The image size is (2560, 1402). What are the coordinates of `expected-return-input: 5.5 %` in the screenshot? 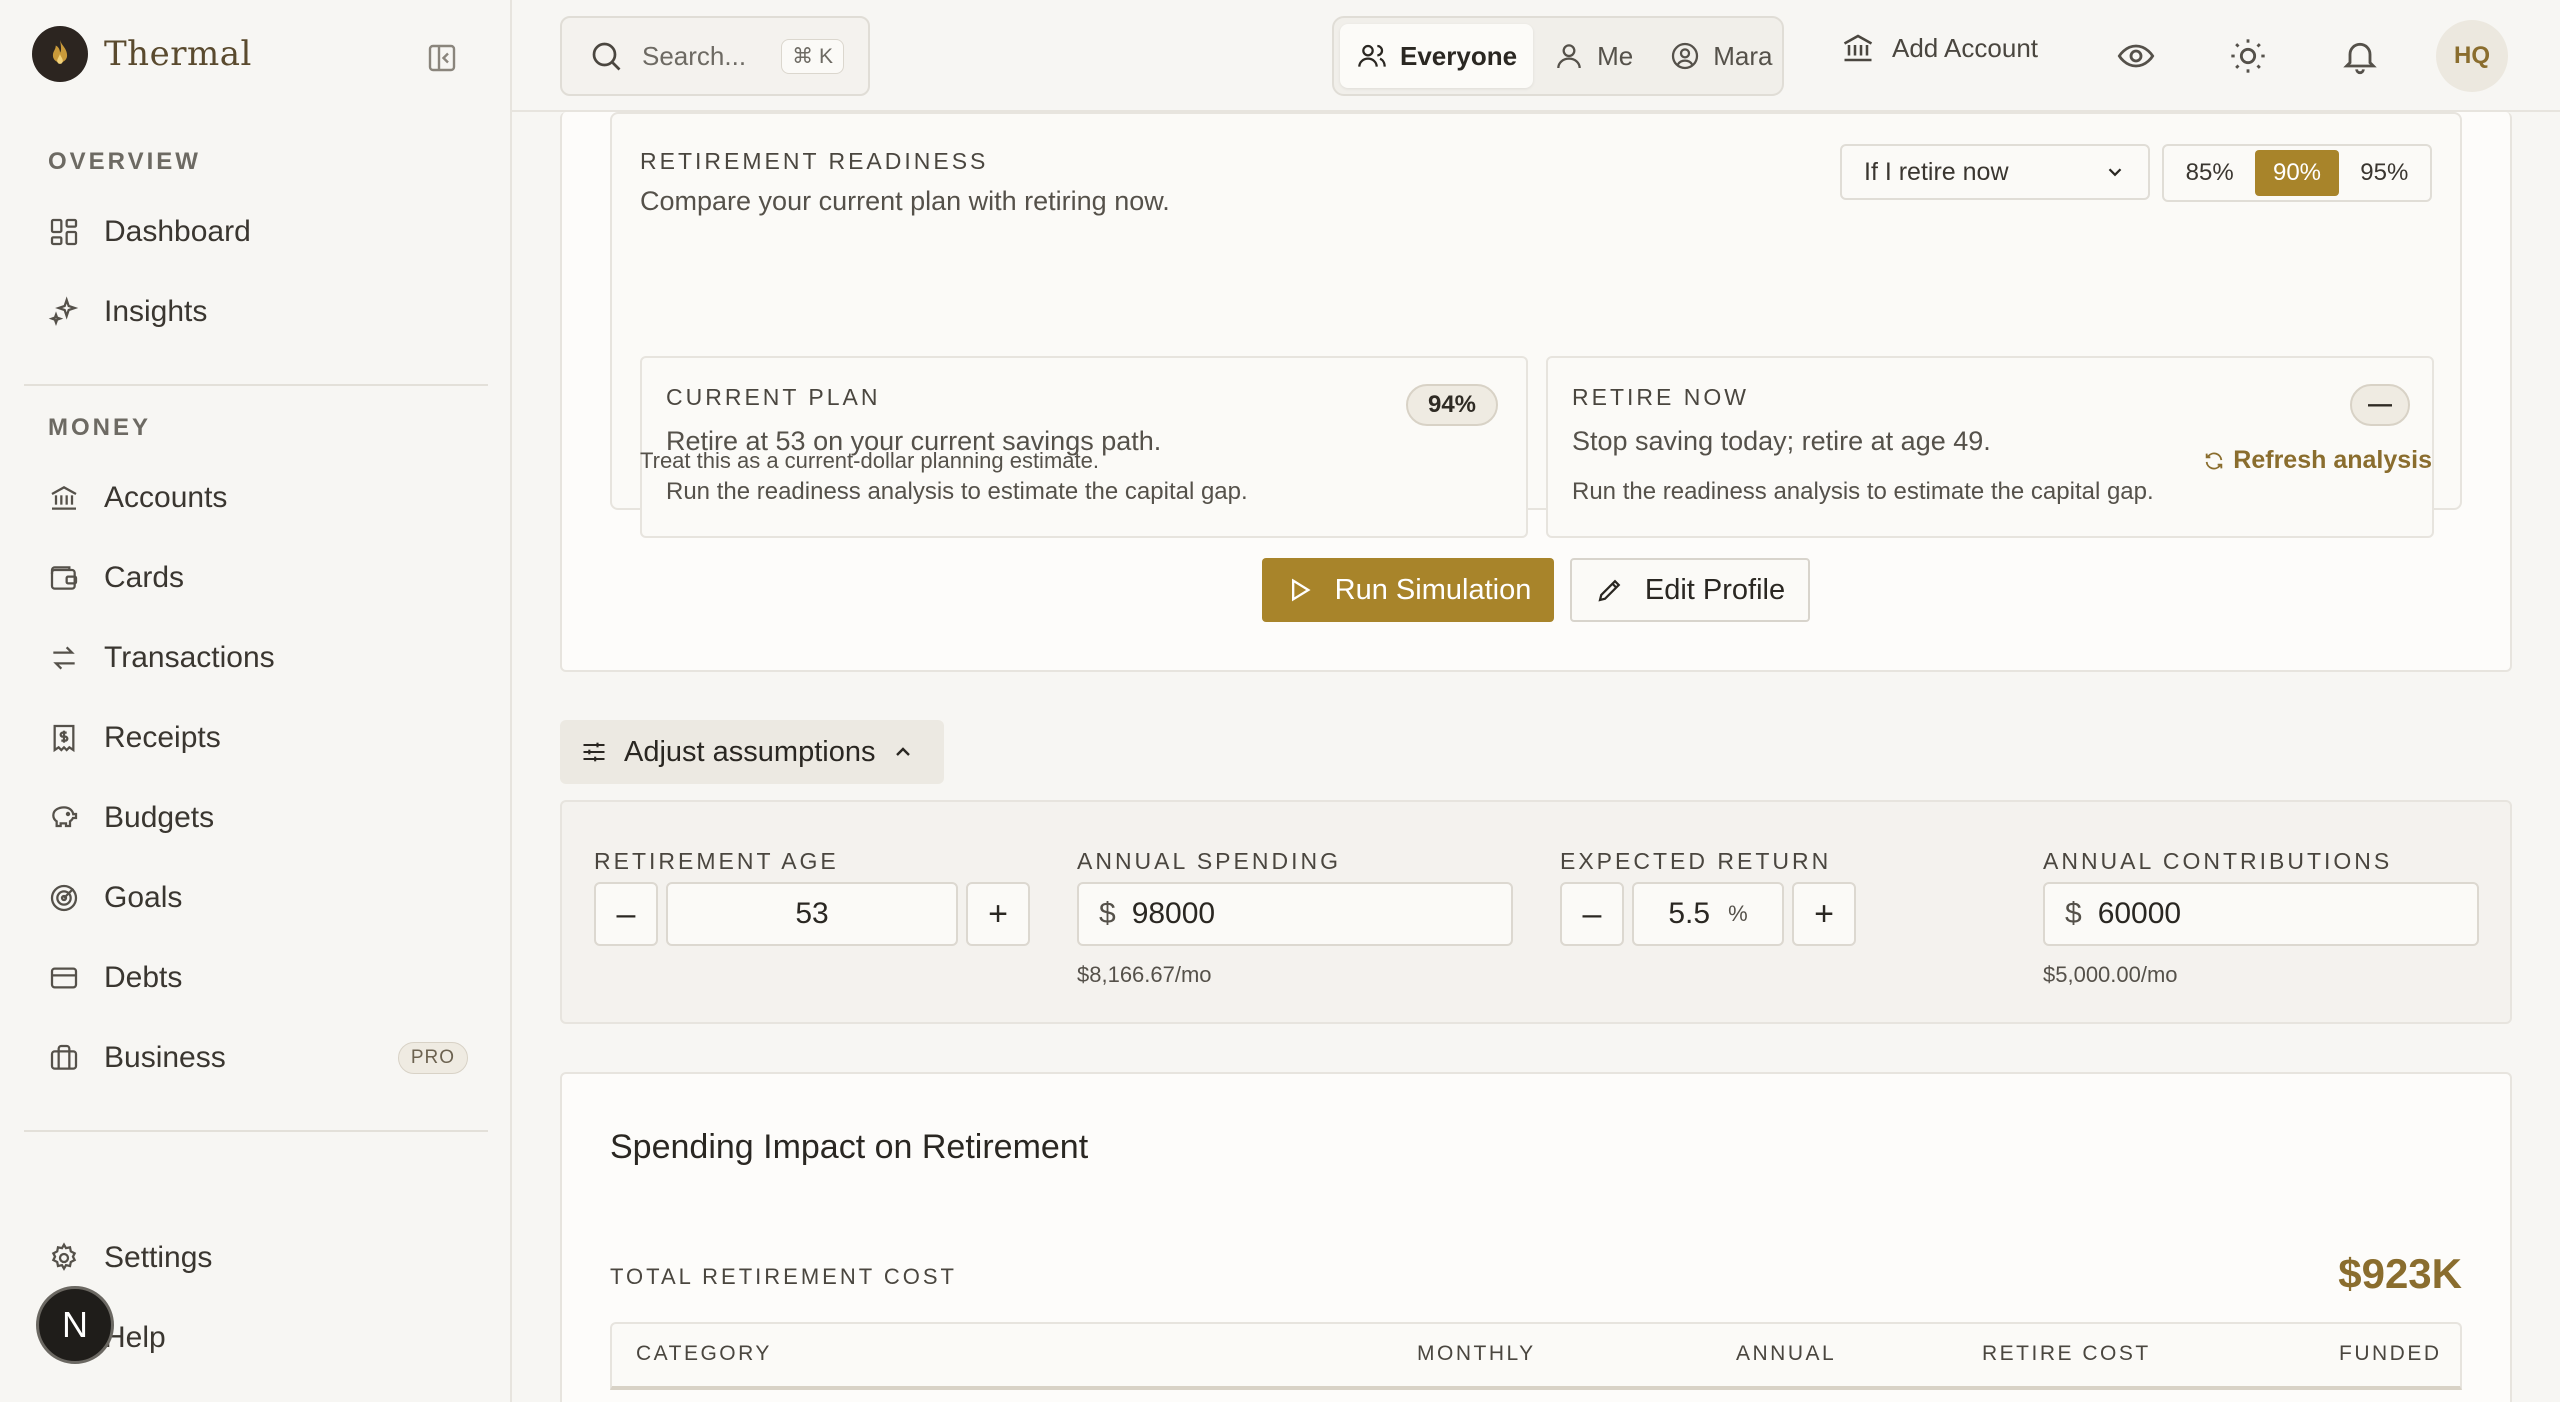 It's located at (1708, 914).